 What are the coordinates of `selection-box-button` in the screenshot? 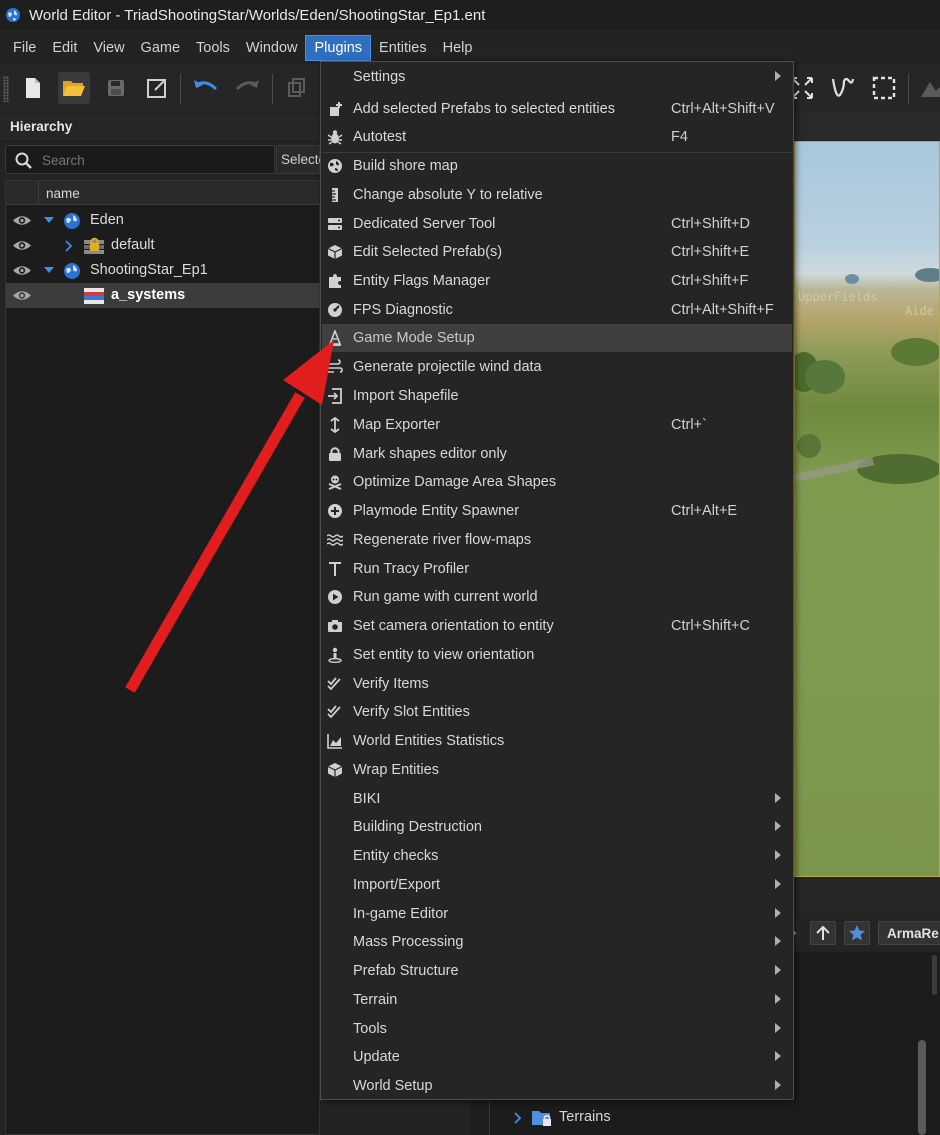 It's located at (884, 88).